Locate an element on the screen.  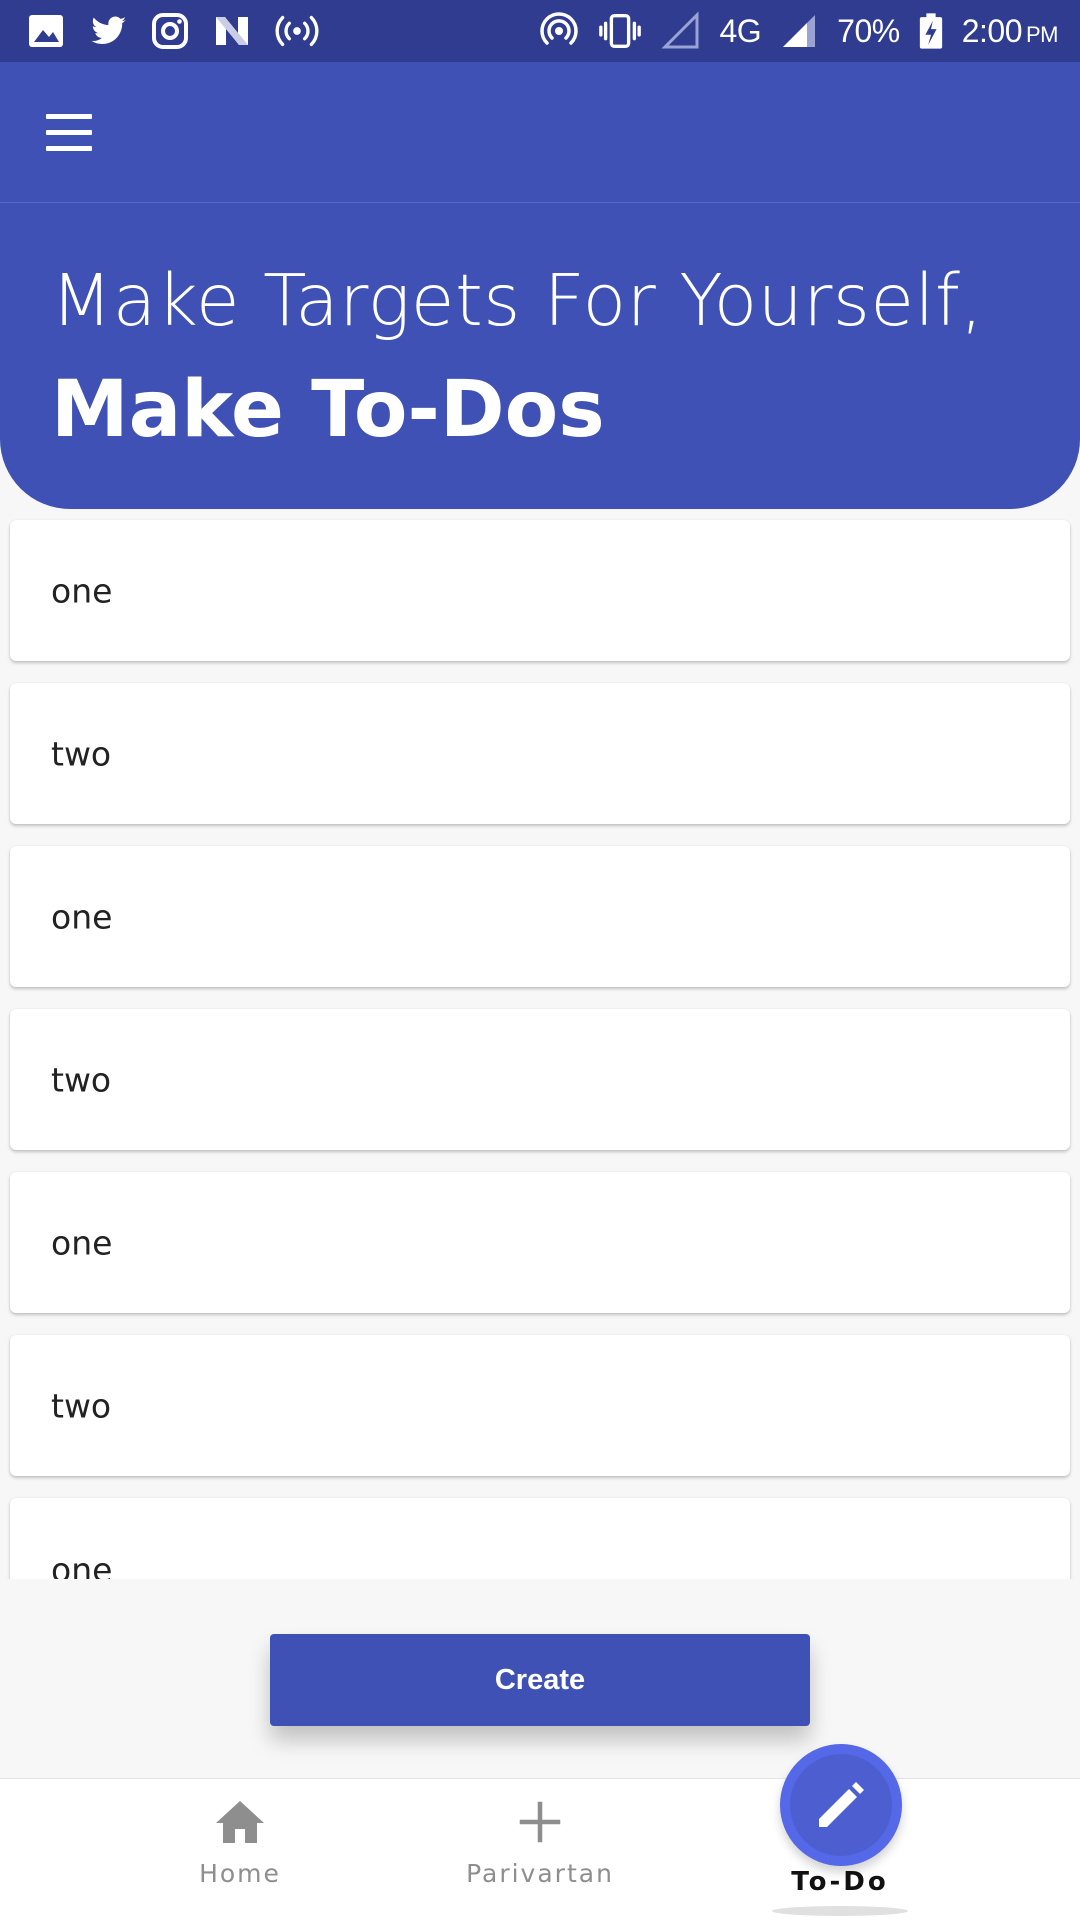
headline-title: Make To-Dos is located at coordinates (328, 410).